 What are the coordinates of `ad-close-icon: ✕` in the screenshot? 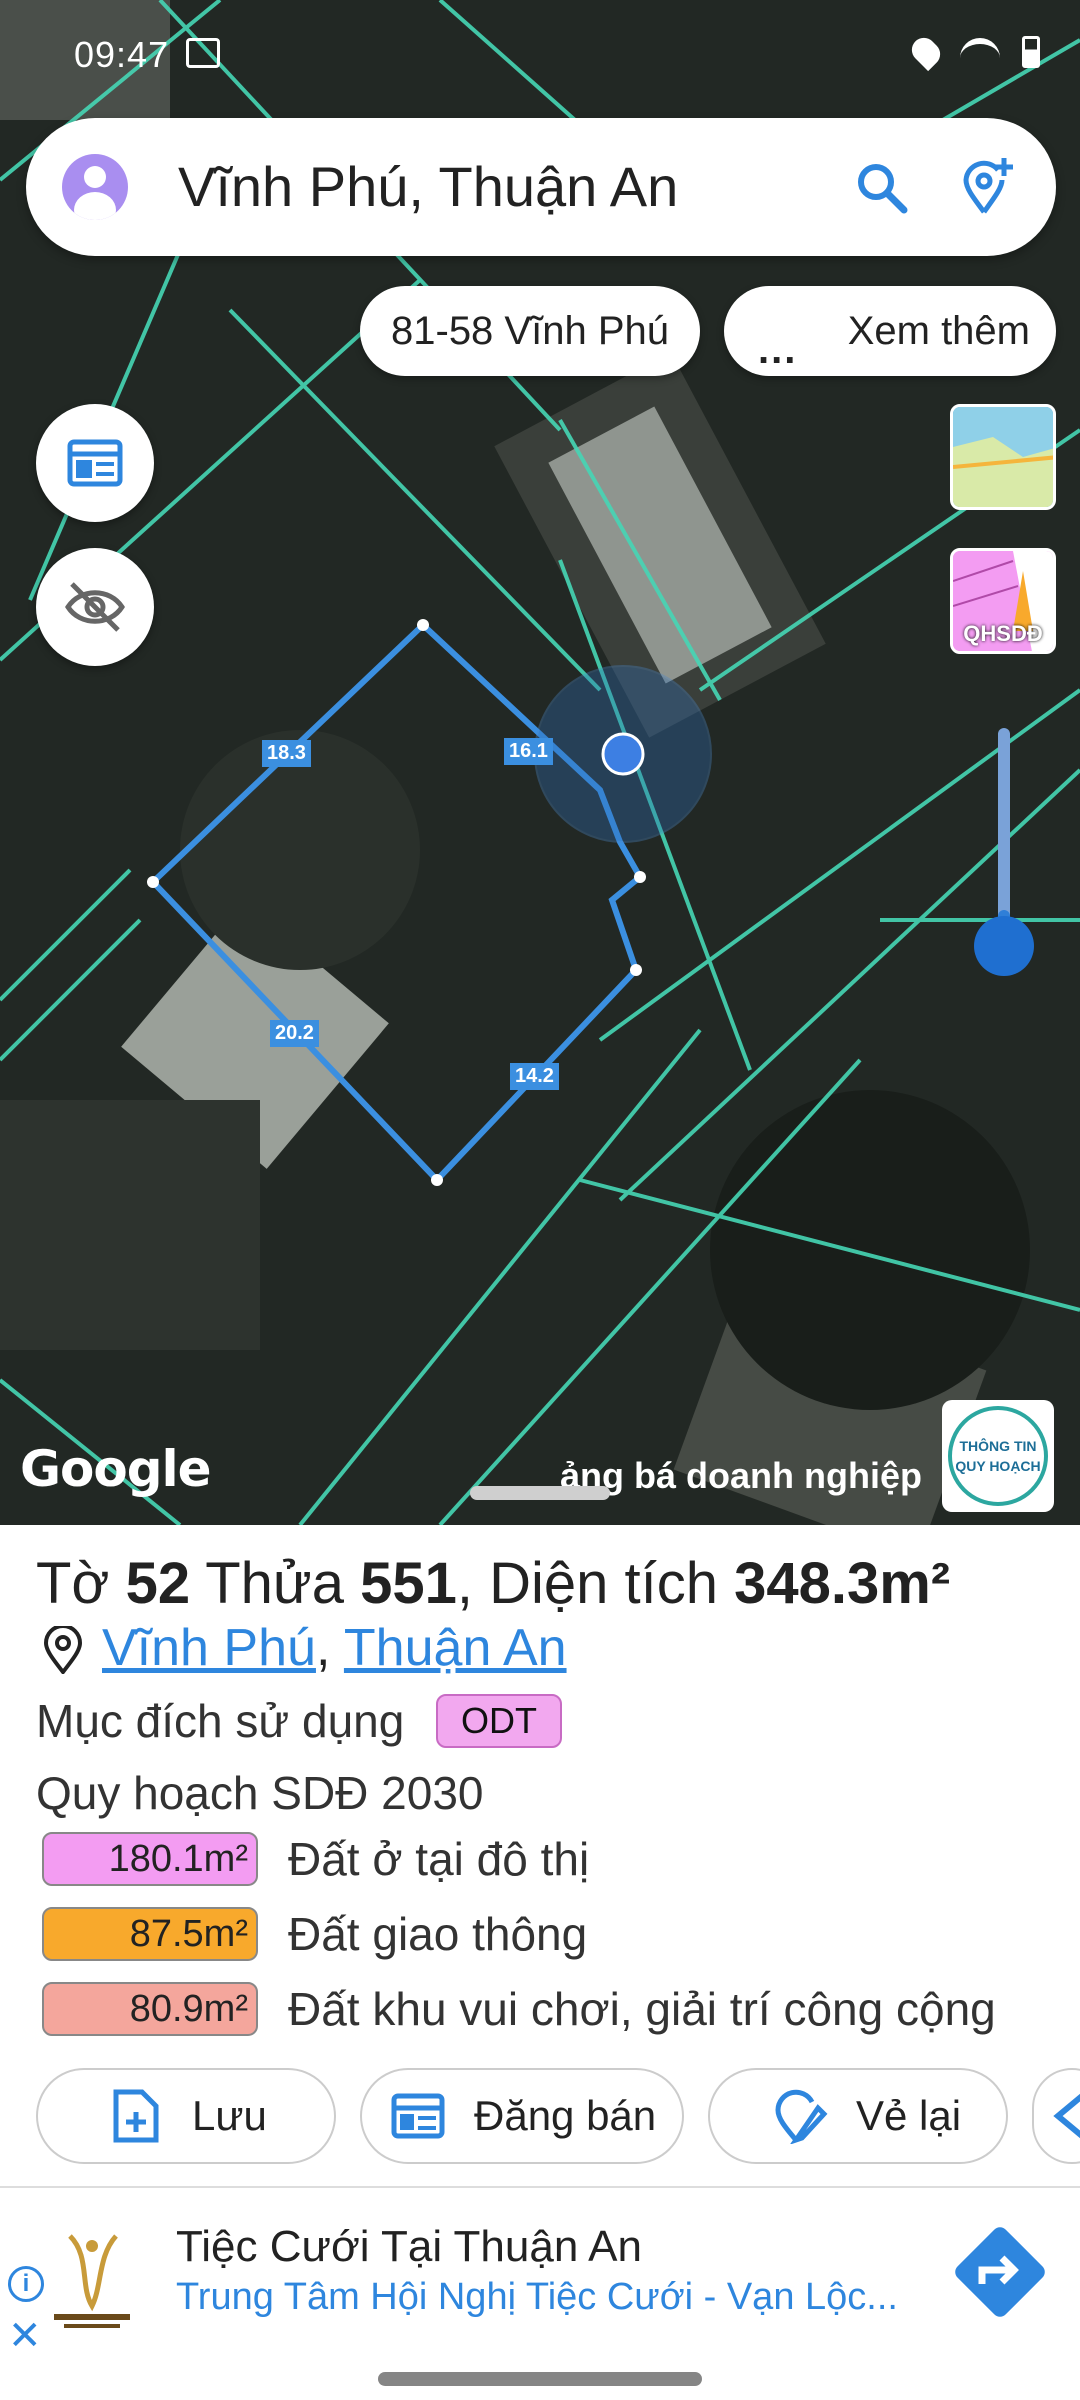 It's located at (25, 2336).